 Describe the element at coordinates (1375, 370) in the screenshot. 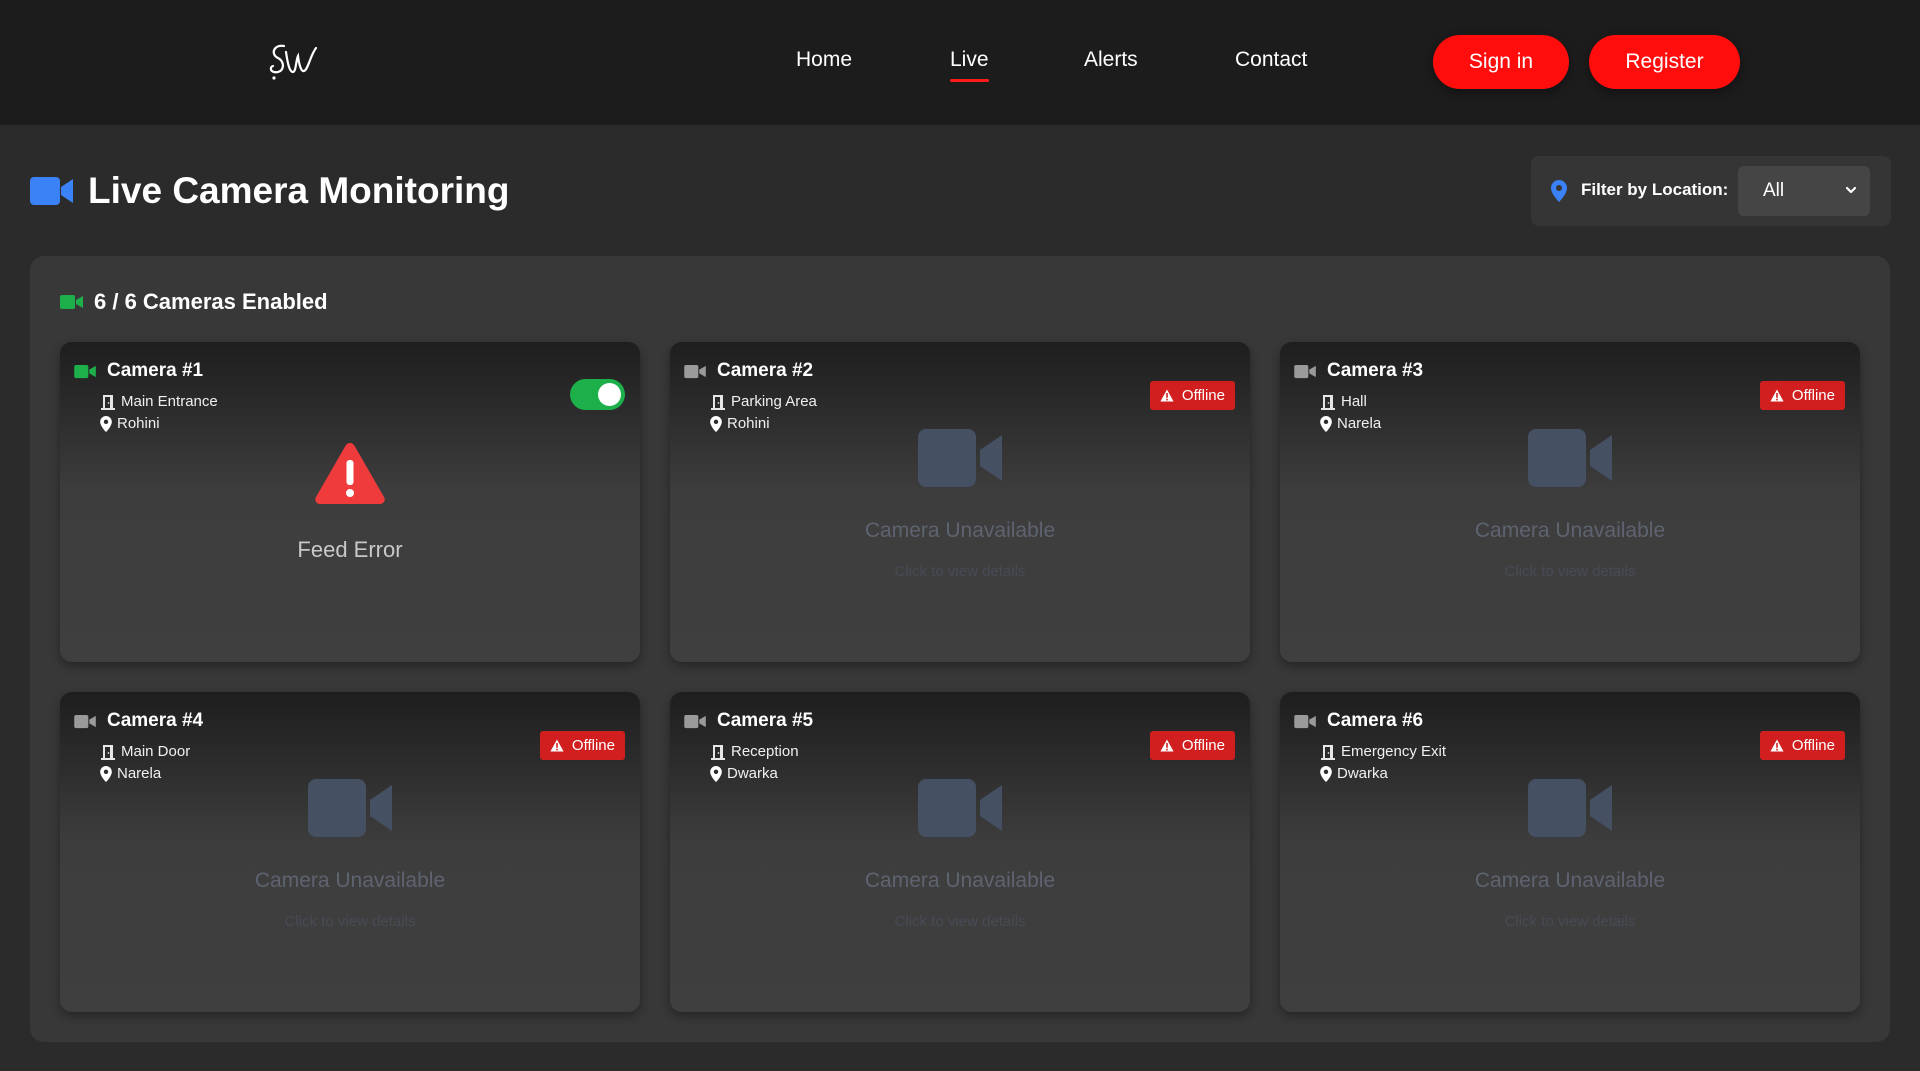

I see `camera-title: Camera #3` at that location.